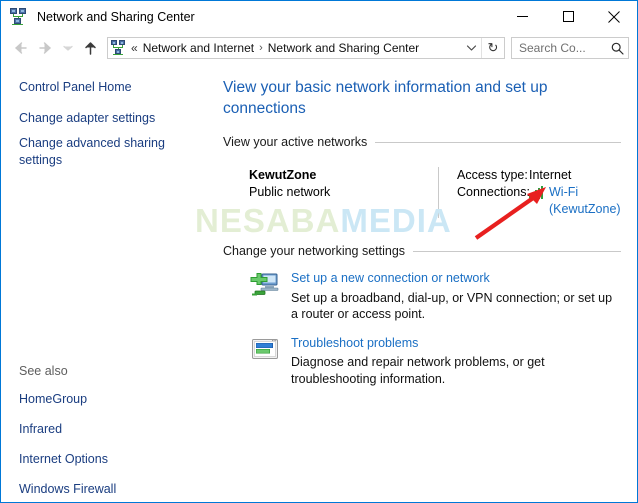 The height and width of the screenshot is (503, 638). I want to click on sidebar-item-infrared: Infrared, so click(107, 429).